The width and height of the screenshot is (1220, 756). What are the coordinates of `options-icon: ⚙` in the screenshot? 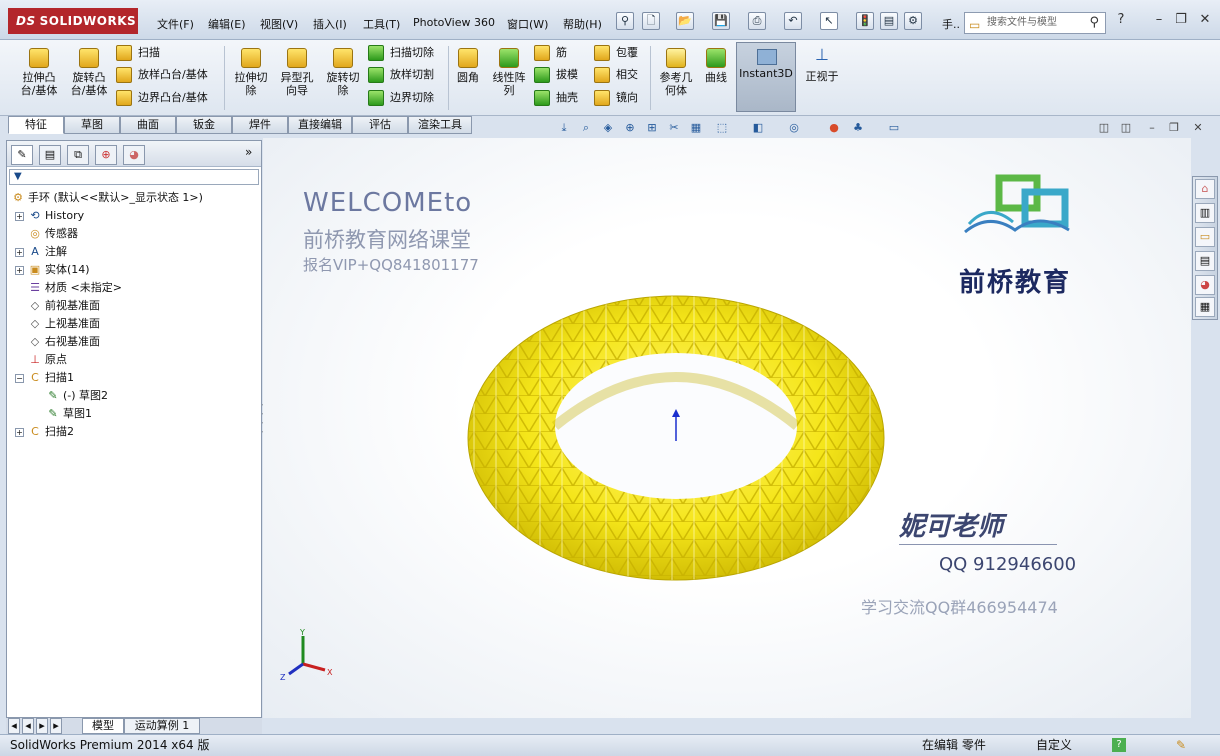 It's located at (913, 21).